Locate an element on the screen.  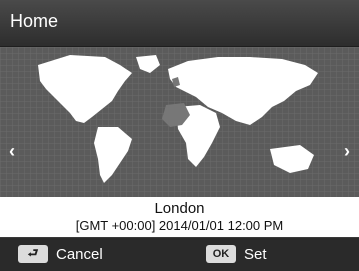
return-arrow-icon: ⮐ is located at coordinates (33, 254).